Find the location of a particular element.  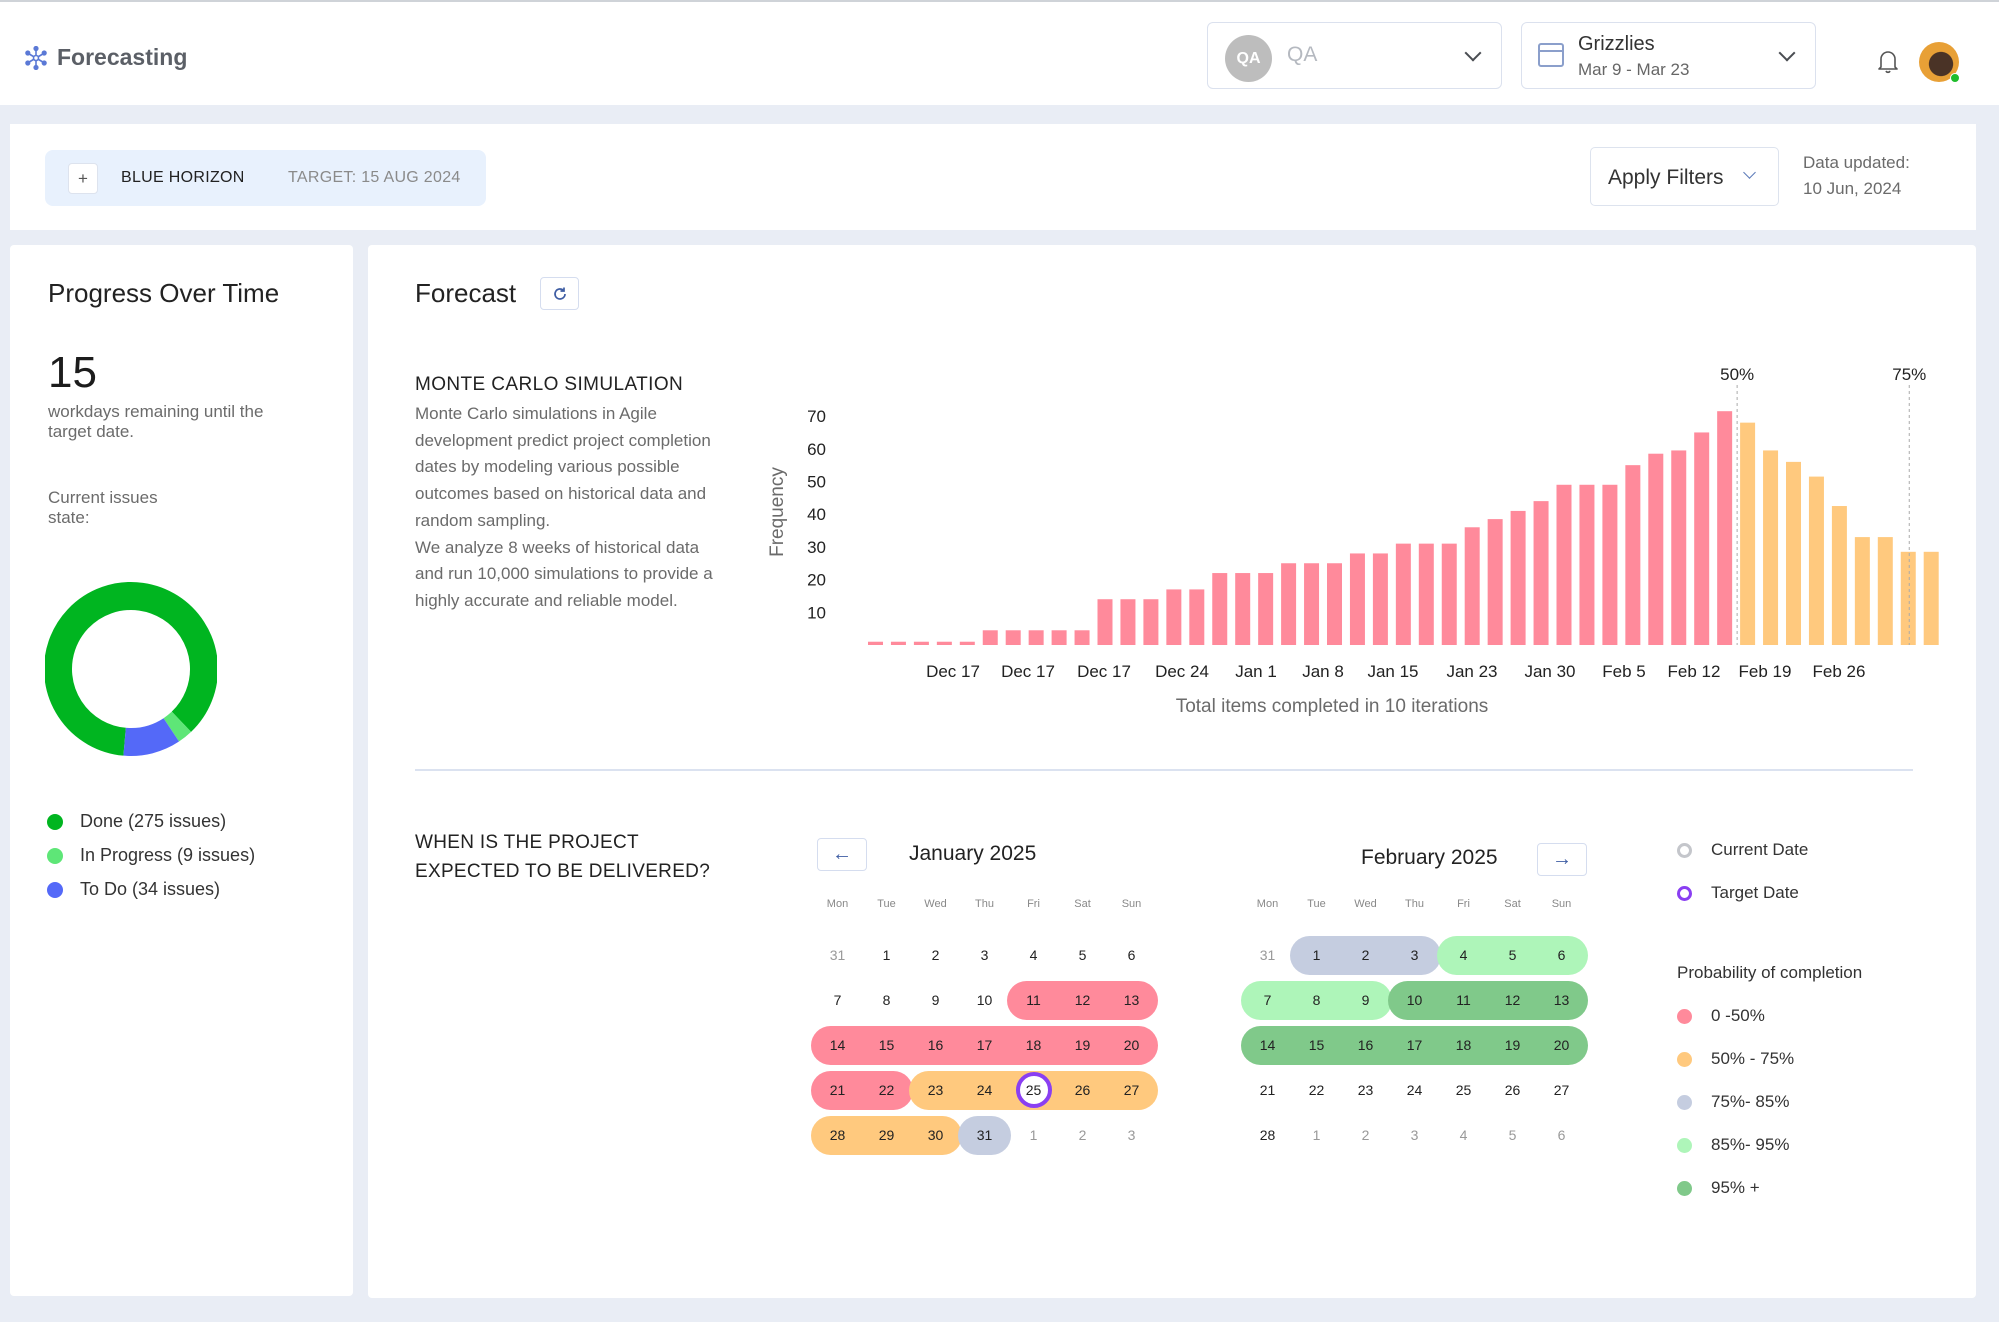

team-sprint-dropdown: Grizzlies Mar 9 - Mar 23 is located at coordinates (1668, 55).